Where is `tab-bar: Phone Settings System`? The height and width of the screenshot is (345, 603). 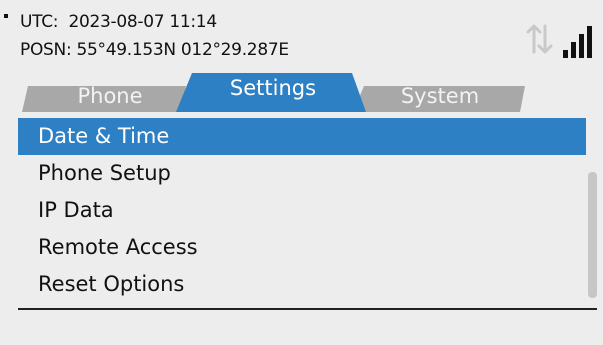 tab-bar: Phone Settings System is located at coordinates (301, 91).